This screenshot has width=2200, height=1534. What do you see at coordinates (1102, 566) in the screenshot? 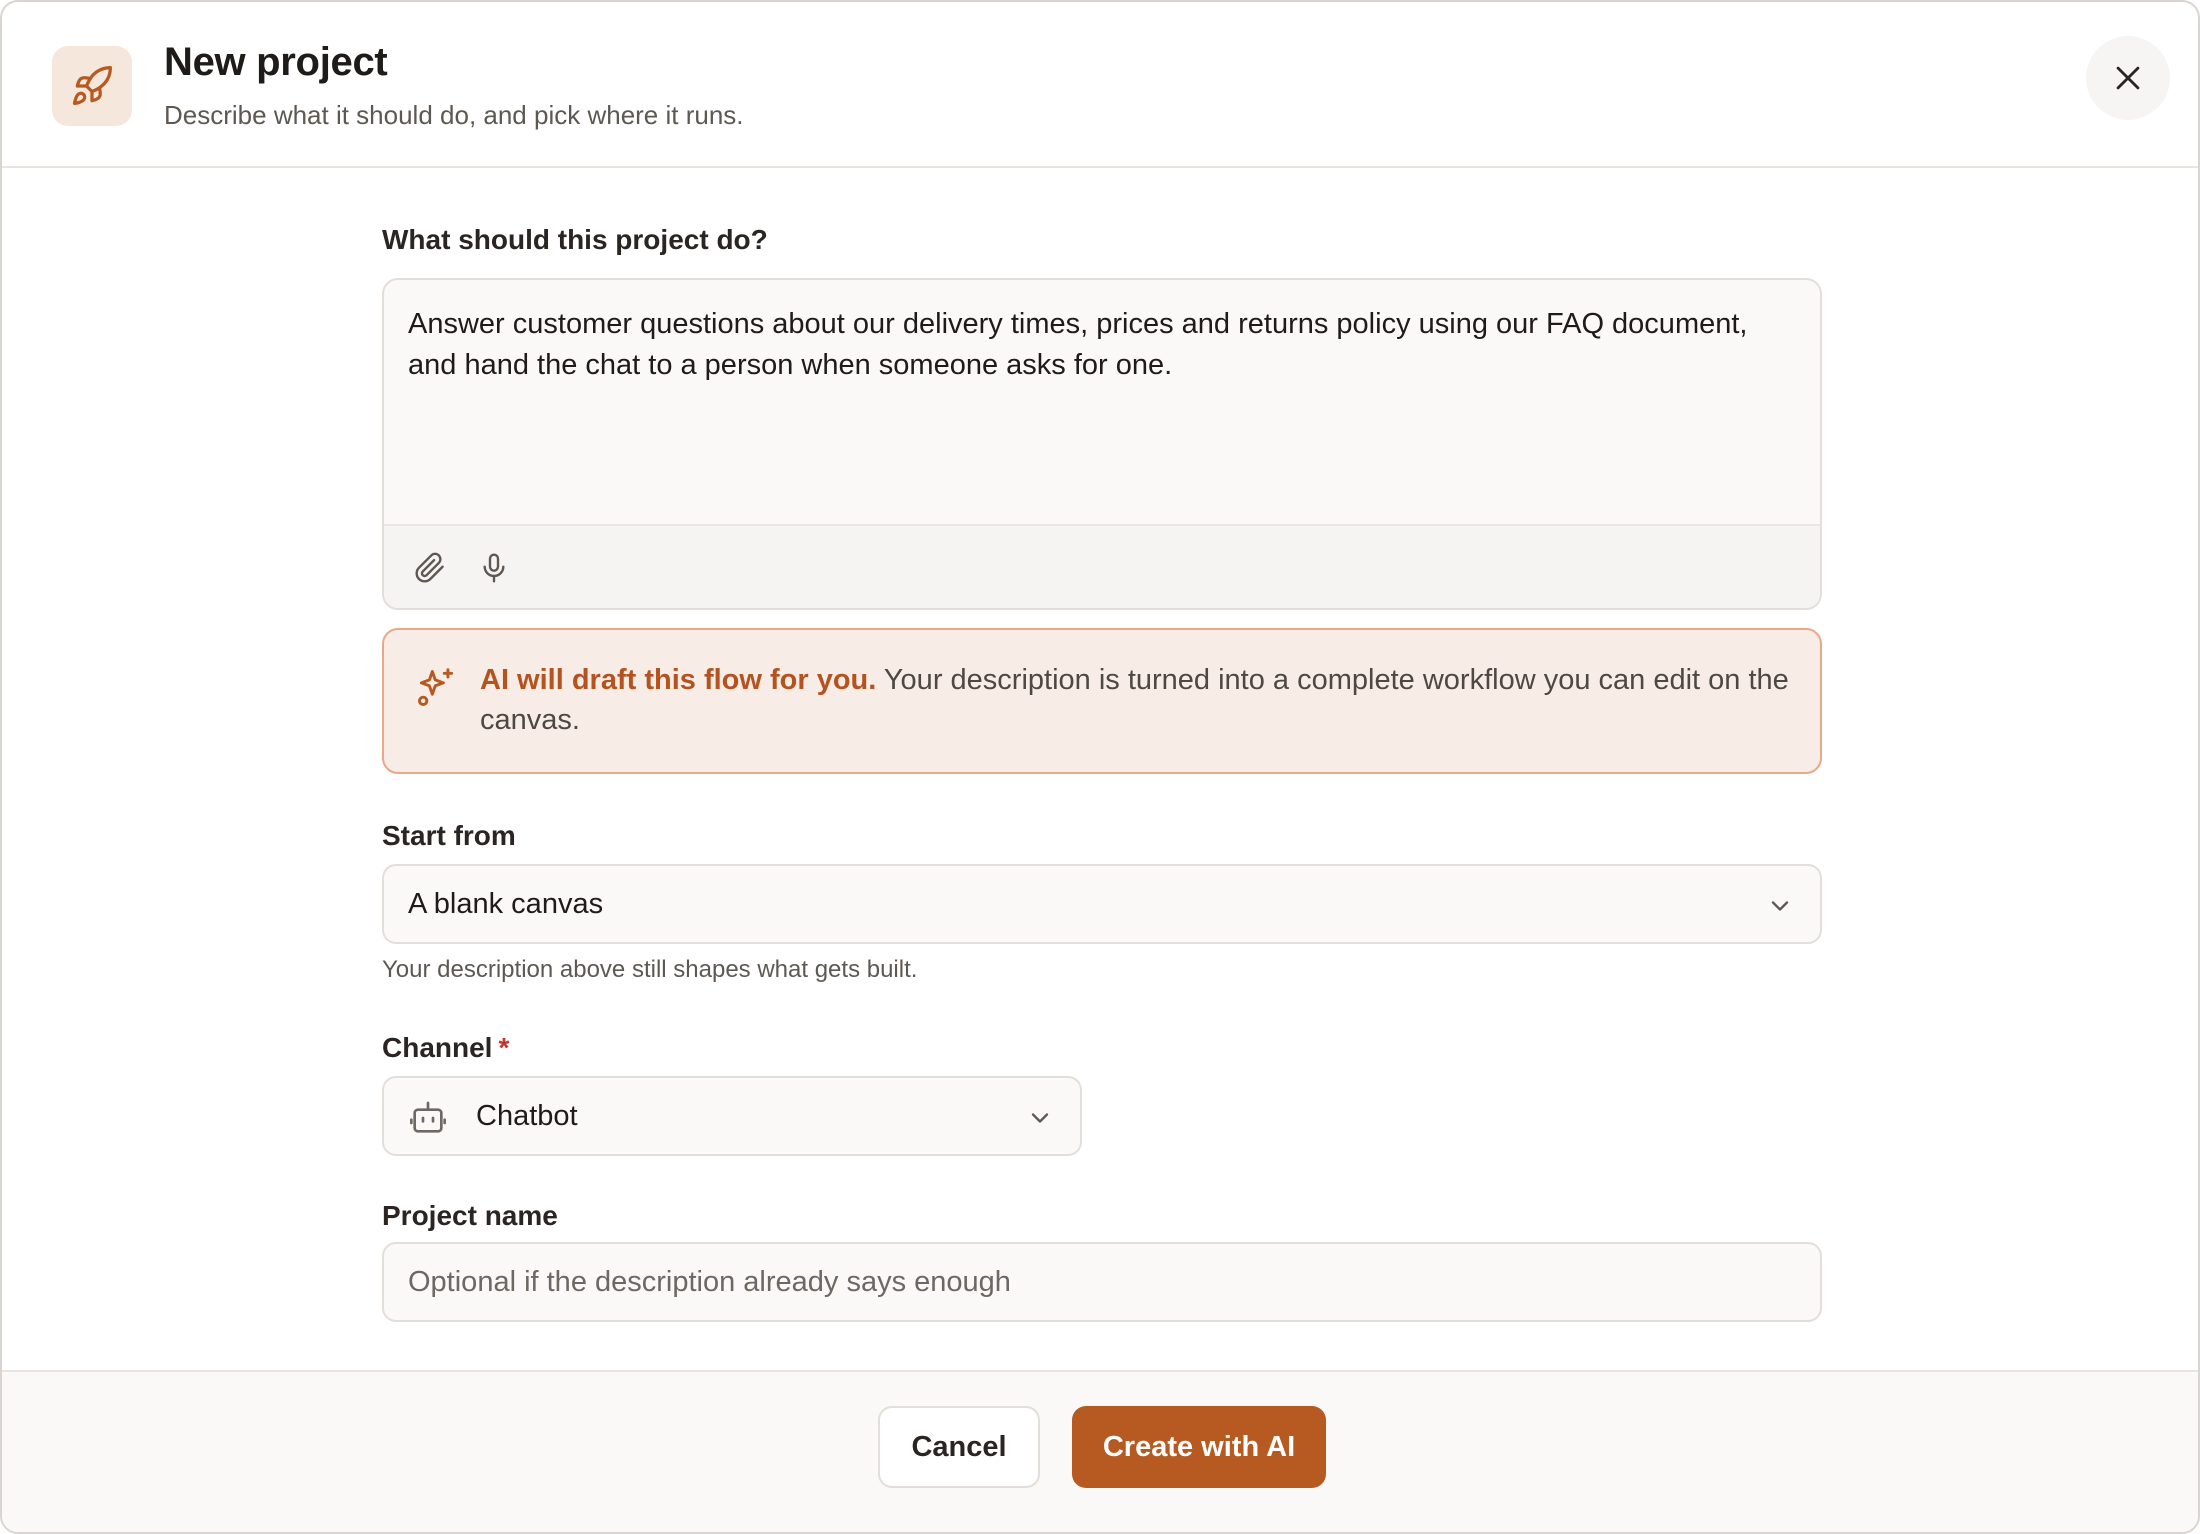
I see `textarea-toolbar` at bounding box center [1102, 566].